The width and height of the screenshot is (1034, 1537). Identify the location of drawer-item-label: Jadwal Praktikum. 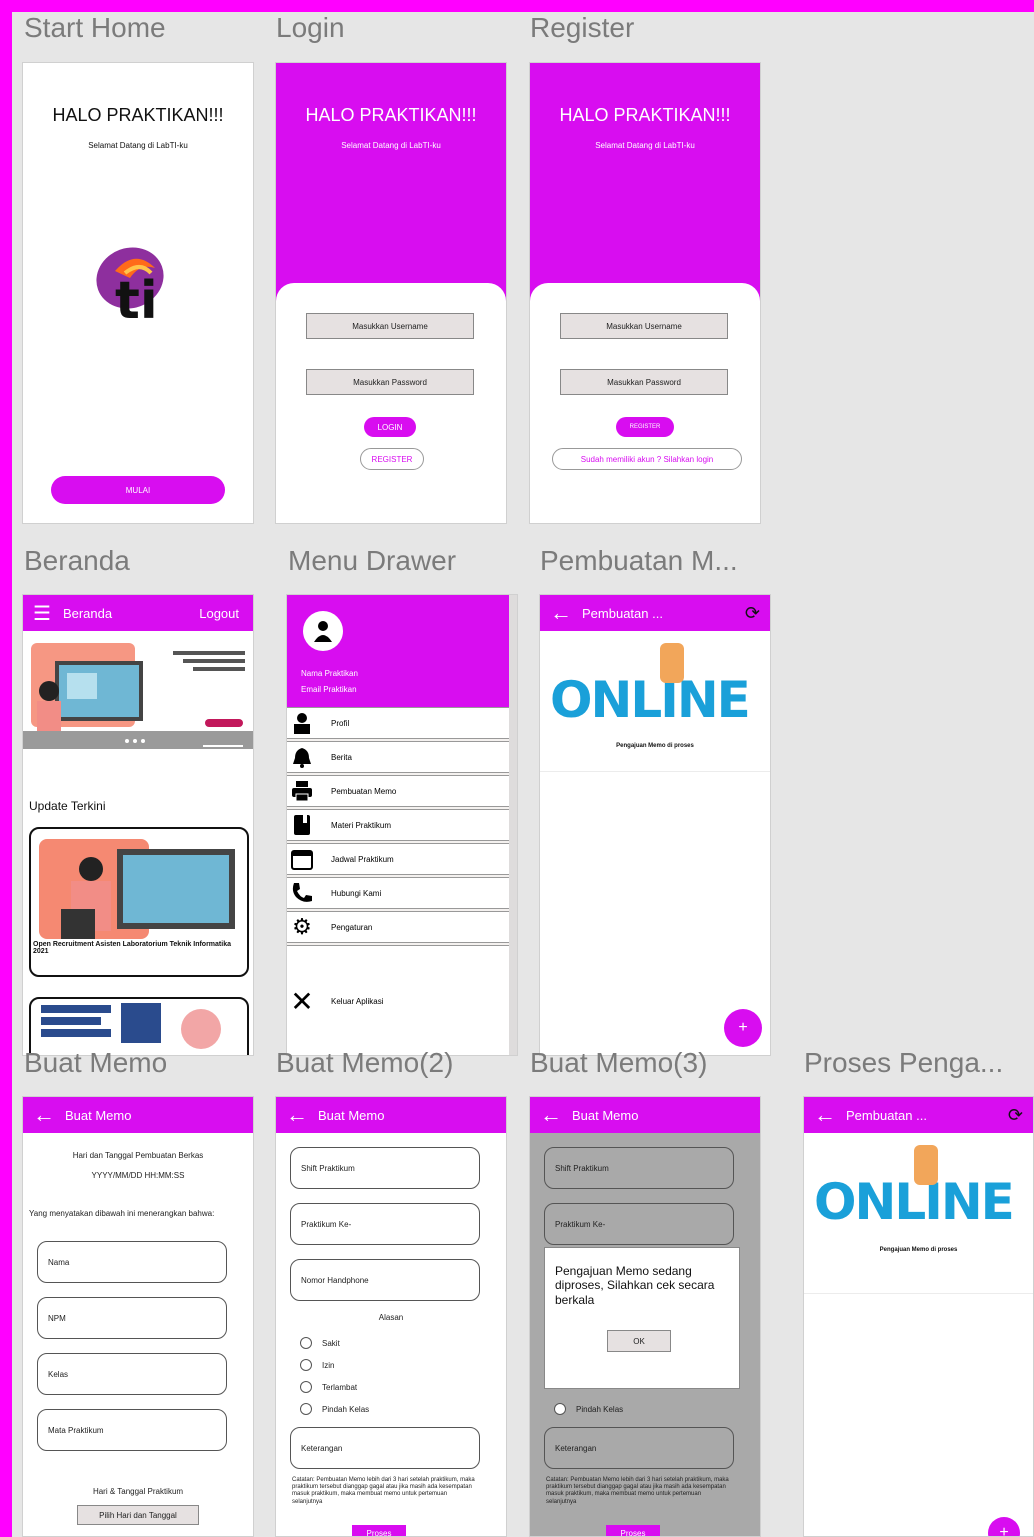
(362, 859).